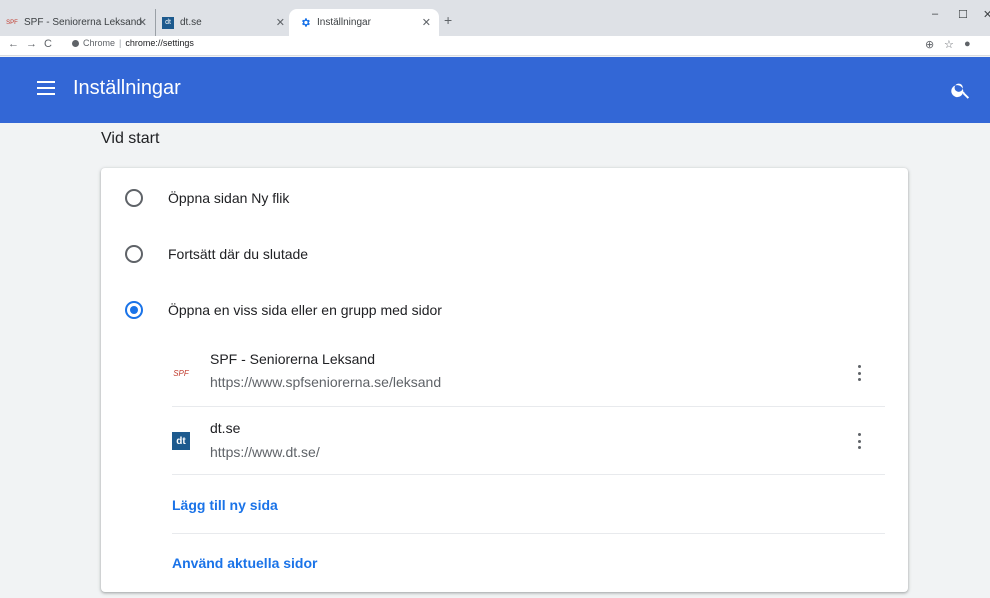  I want to click on minimize-icon: –, so click(935, 14).